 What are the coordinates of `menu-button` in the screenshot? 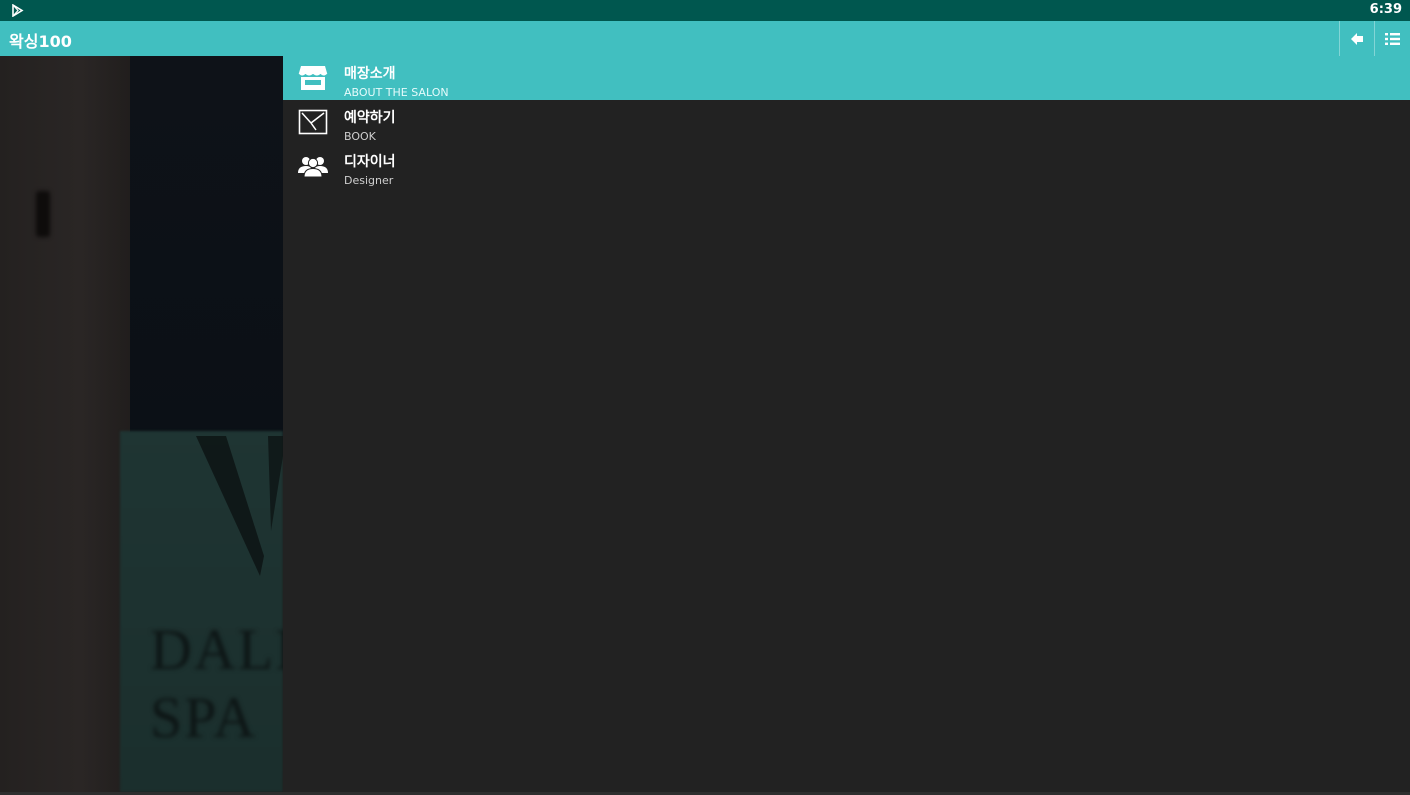 It's located at (1391, 38).